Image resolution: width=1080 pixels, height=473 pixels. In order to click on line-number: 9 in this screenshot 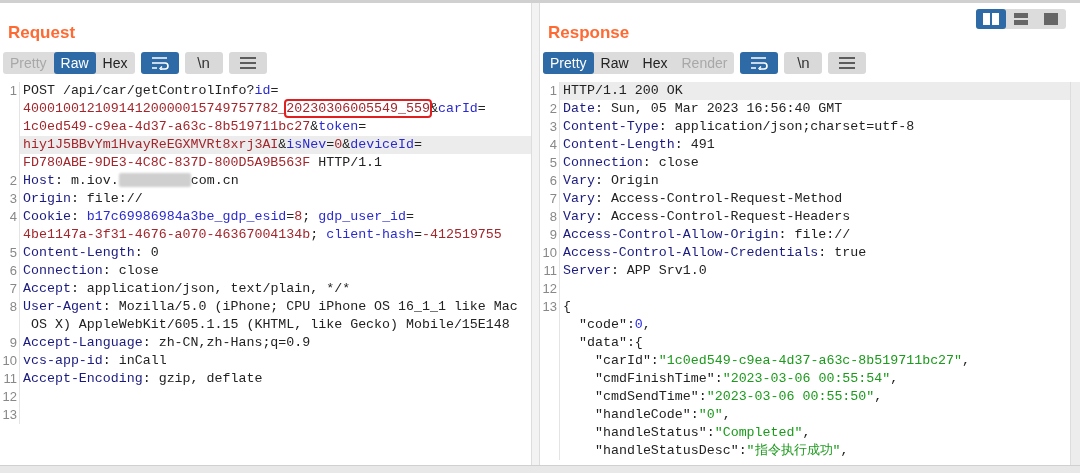, I will do `click(553, 234)`.